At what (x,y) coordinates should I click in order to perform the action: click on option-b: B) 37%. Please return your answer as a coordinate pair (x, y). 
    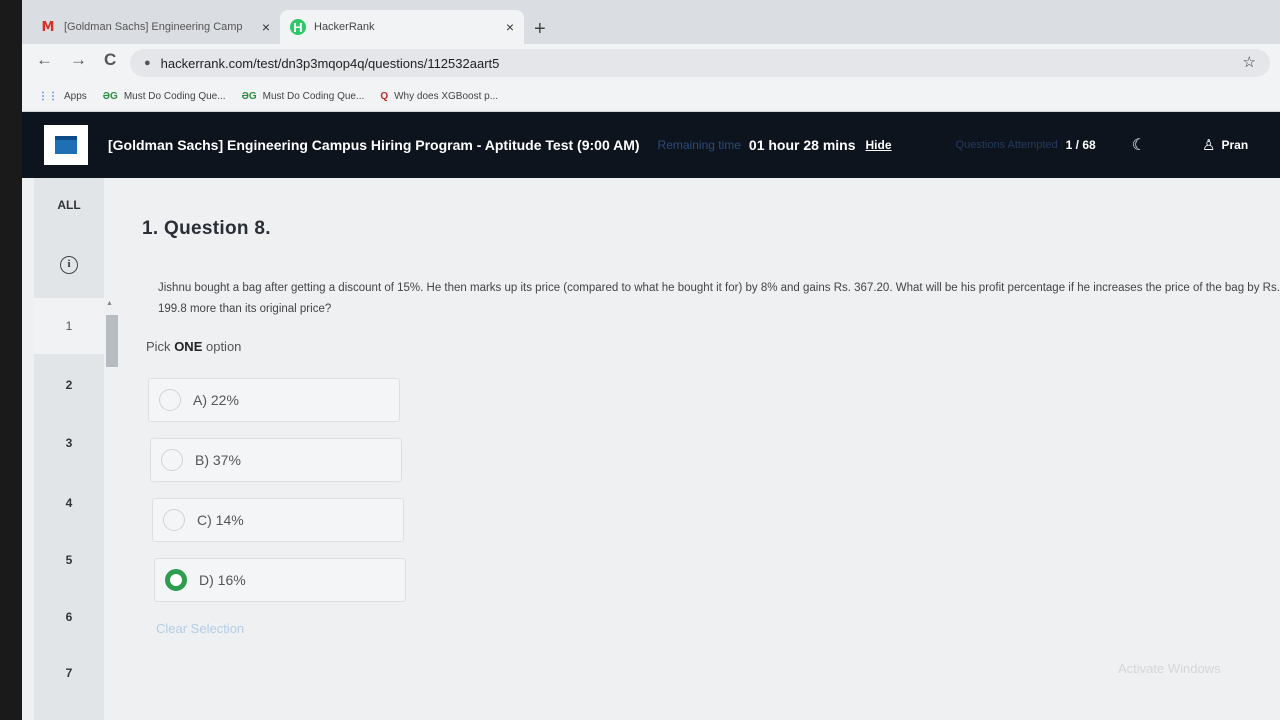
    Looking at the image, I should click on (276, 460).